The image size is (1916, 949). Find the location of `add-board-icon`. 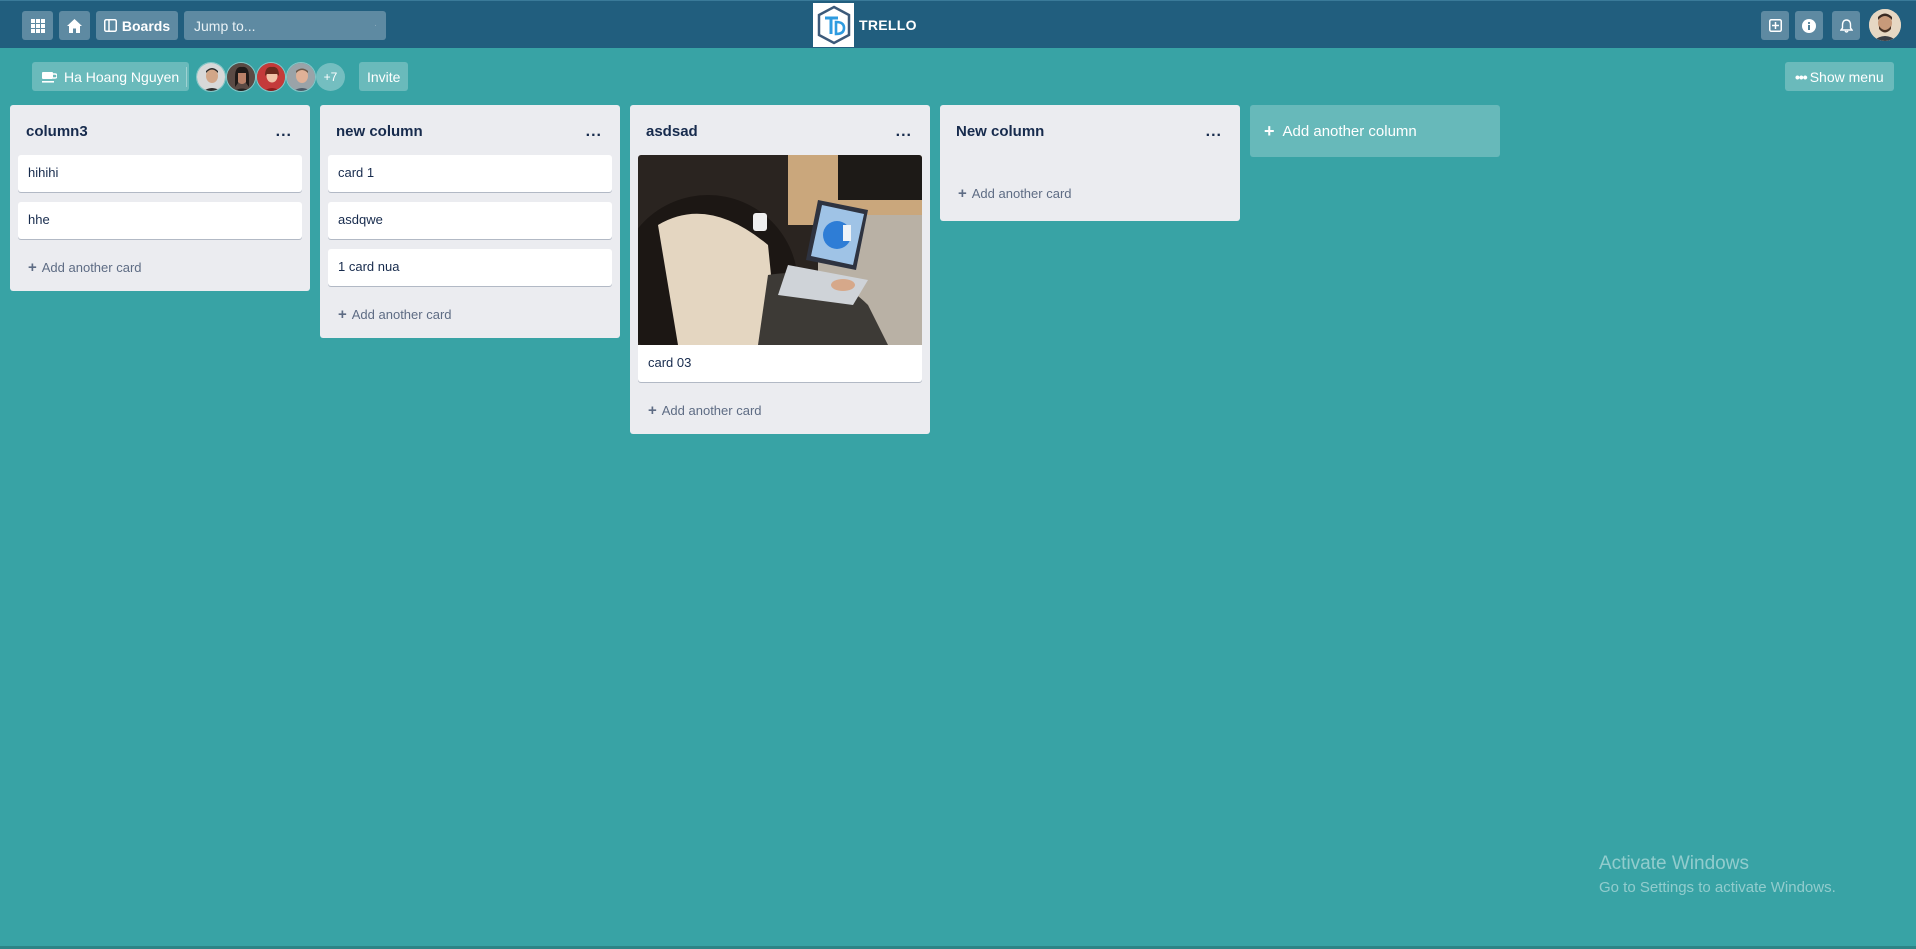

add-board-icon is located at coordinates (1775, 25).